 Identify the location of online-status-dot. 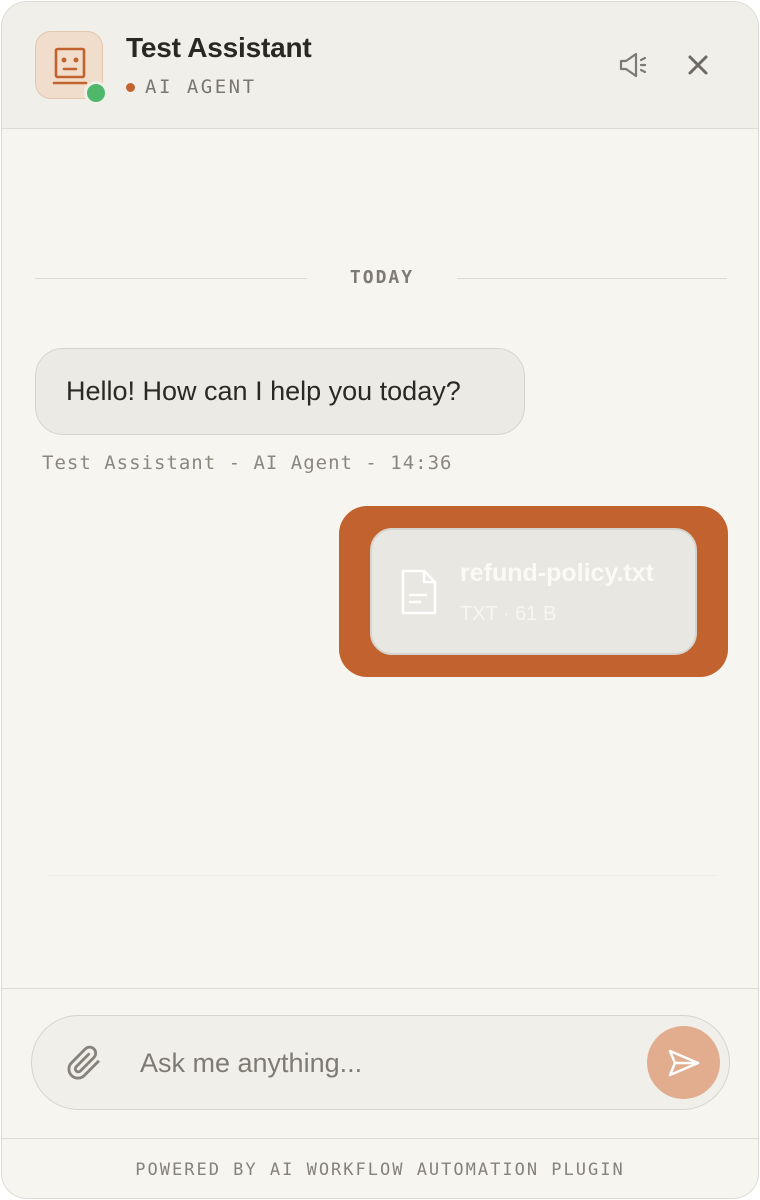
(96, 93).